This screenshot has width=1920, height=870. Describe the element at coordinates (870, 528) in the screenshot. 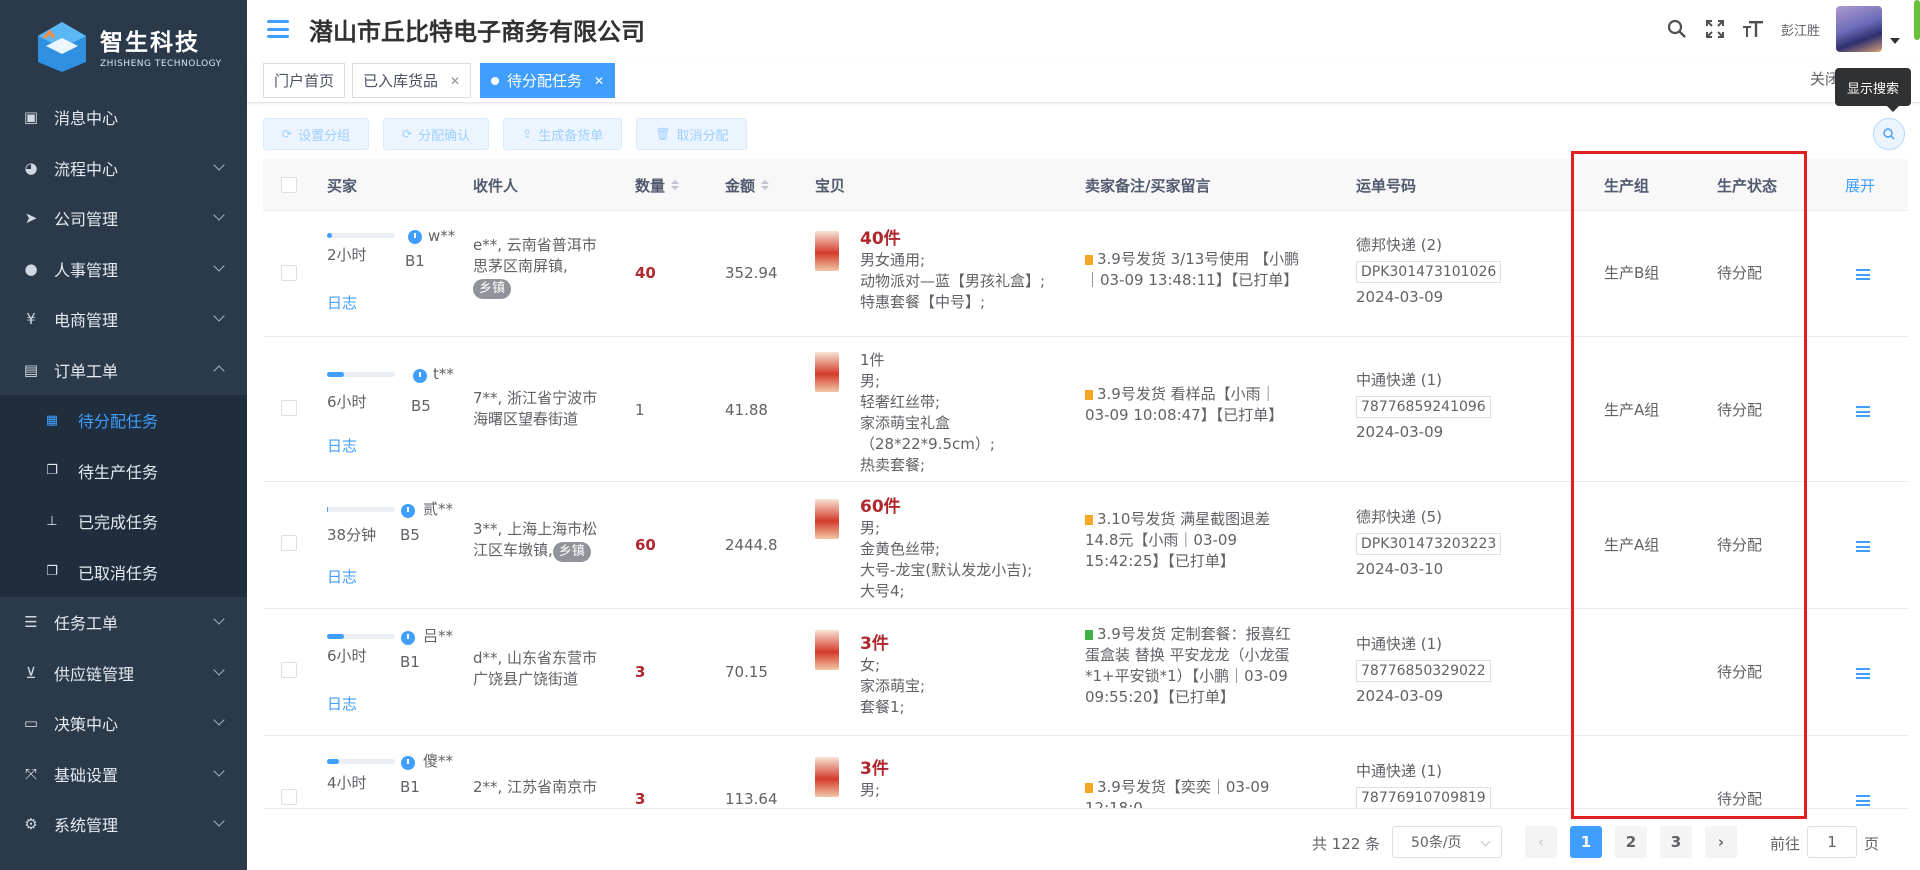

I see `item-line: 男;` at that location.